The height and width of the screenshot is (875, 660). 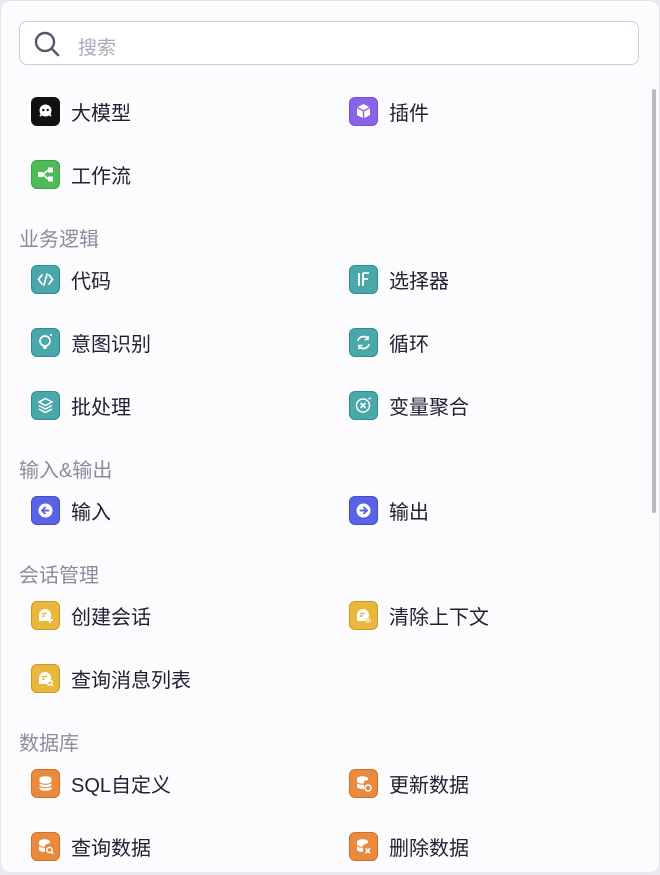 I want to click on database-query-icon, so click(x=45, y=846).